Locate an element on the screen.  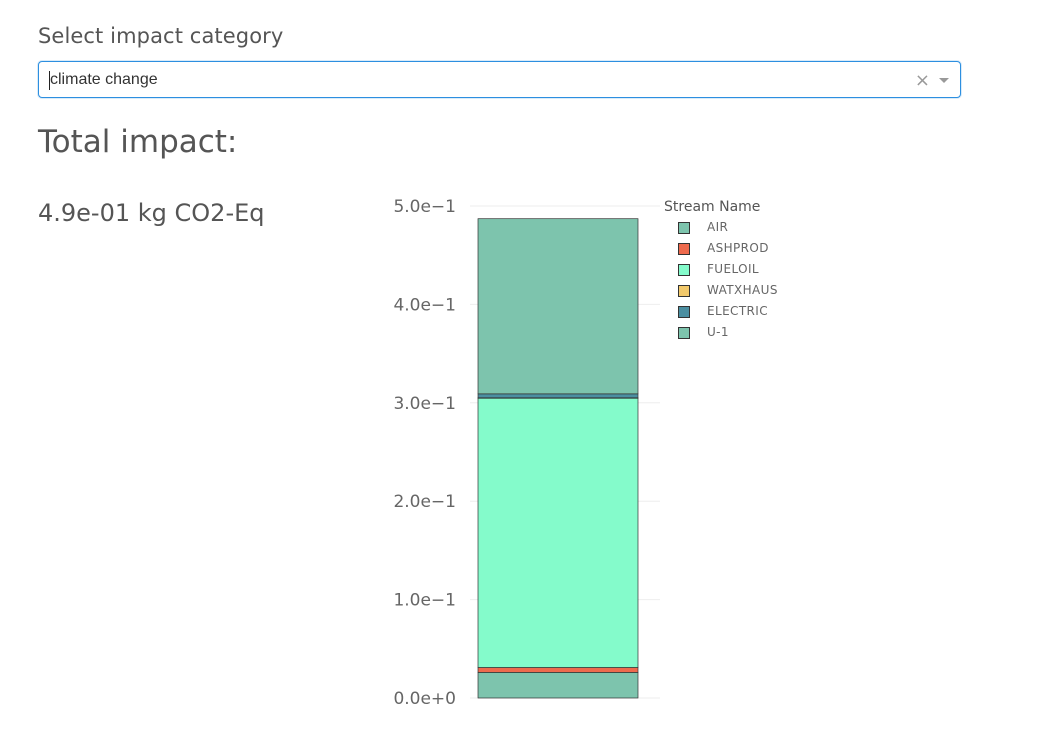
bar-segment-fueloil is located at coordinates (558, 532).